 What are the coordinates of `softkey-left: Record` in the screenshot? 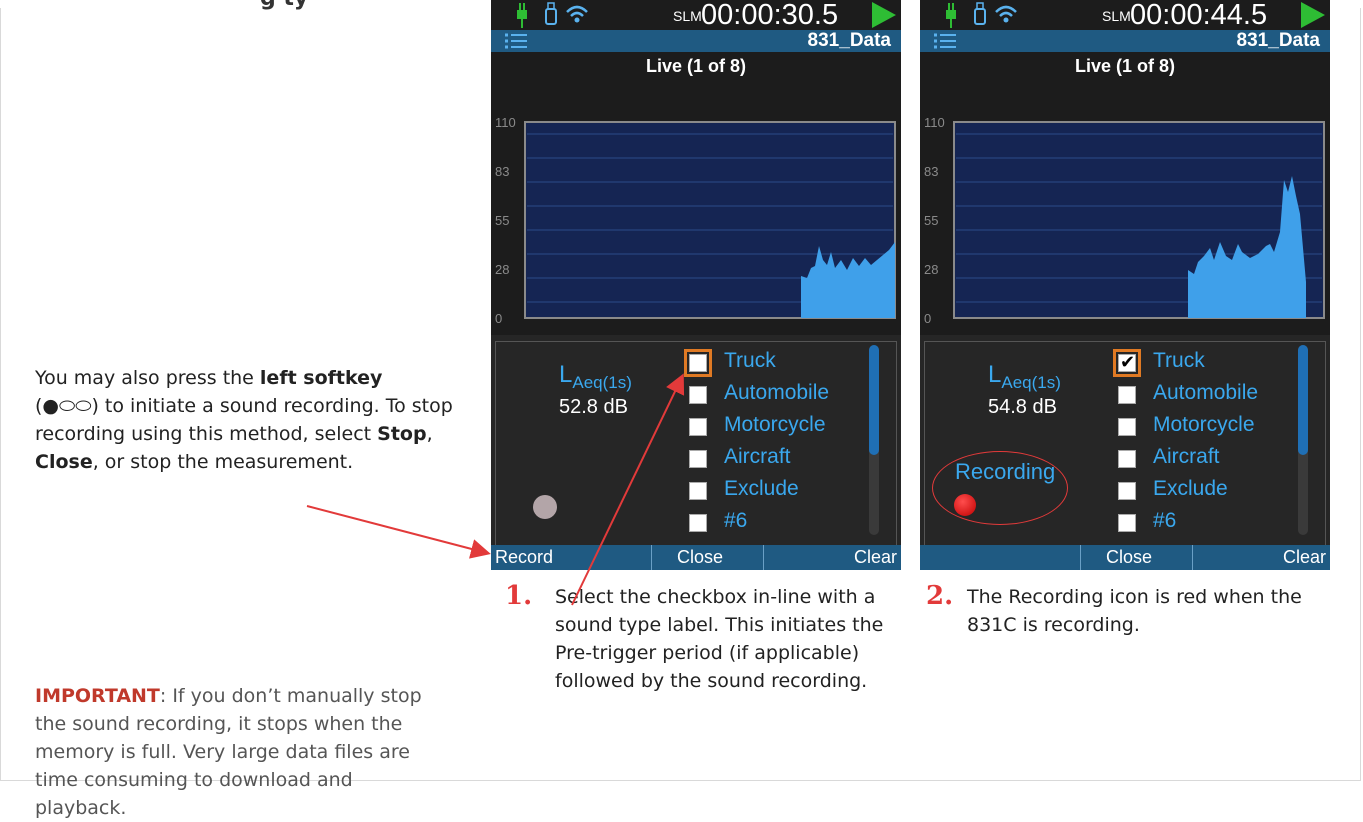 It's located at (524, 557).